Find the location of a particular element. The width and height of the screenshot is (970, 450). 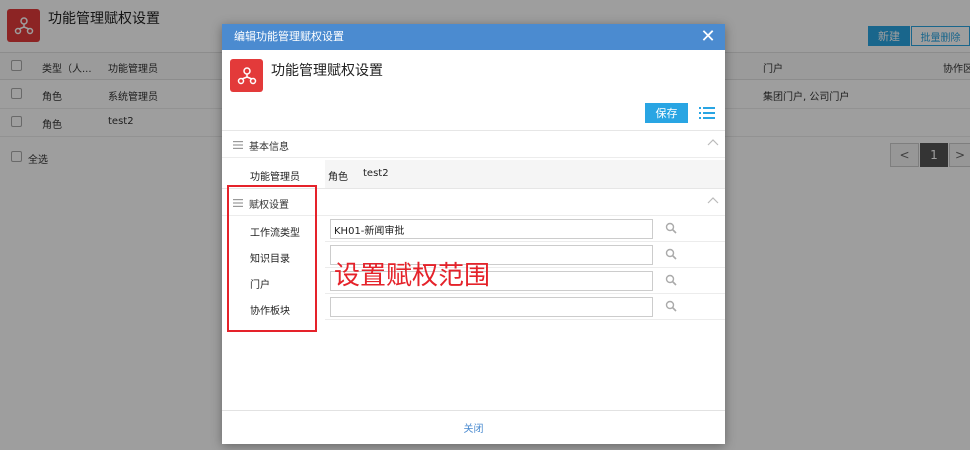

hamburger-icon is located at coordinates (238, 145).